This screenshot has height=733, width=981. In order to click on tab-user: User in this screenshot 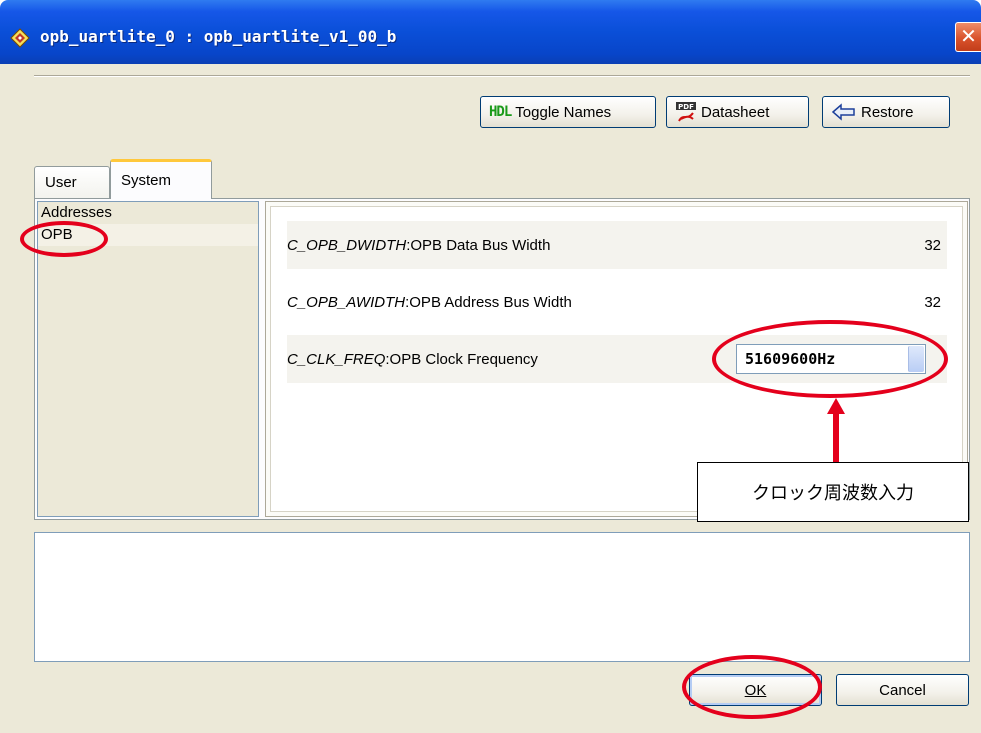, I will do `click(72, 182)`.